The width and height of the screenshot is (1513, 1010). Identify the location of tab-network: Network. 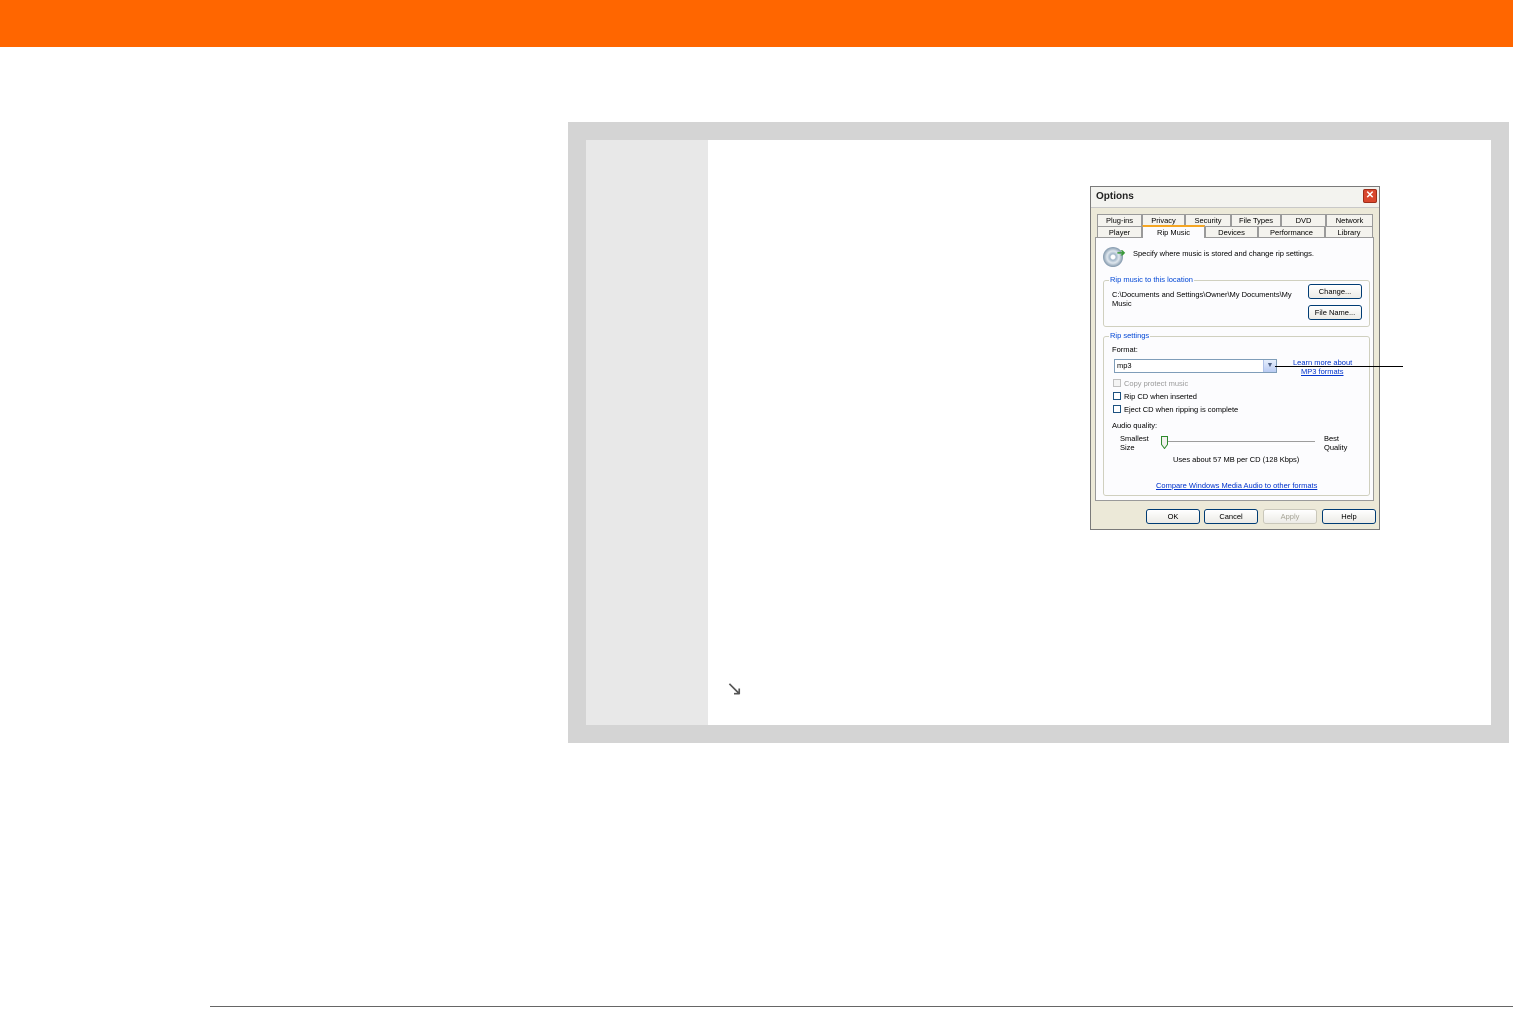
(1349, 220).